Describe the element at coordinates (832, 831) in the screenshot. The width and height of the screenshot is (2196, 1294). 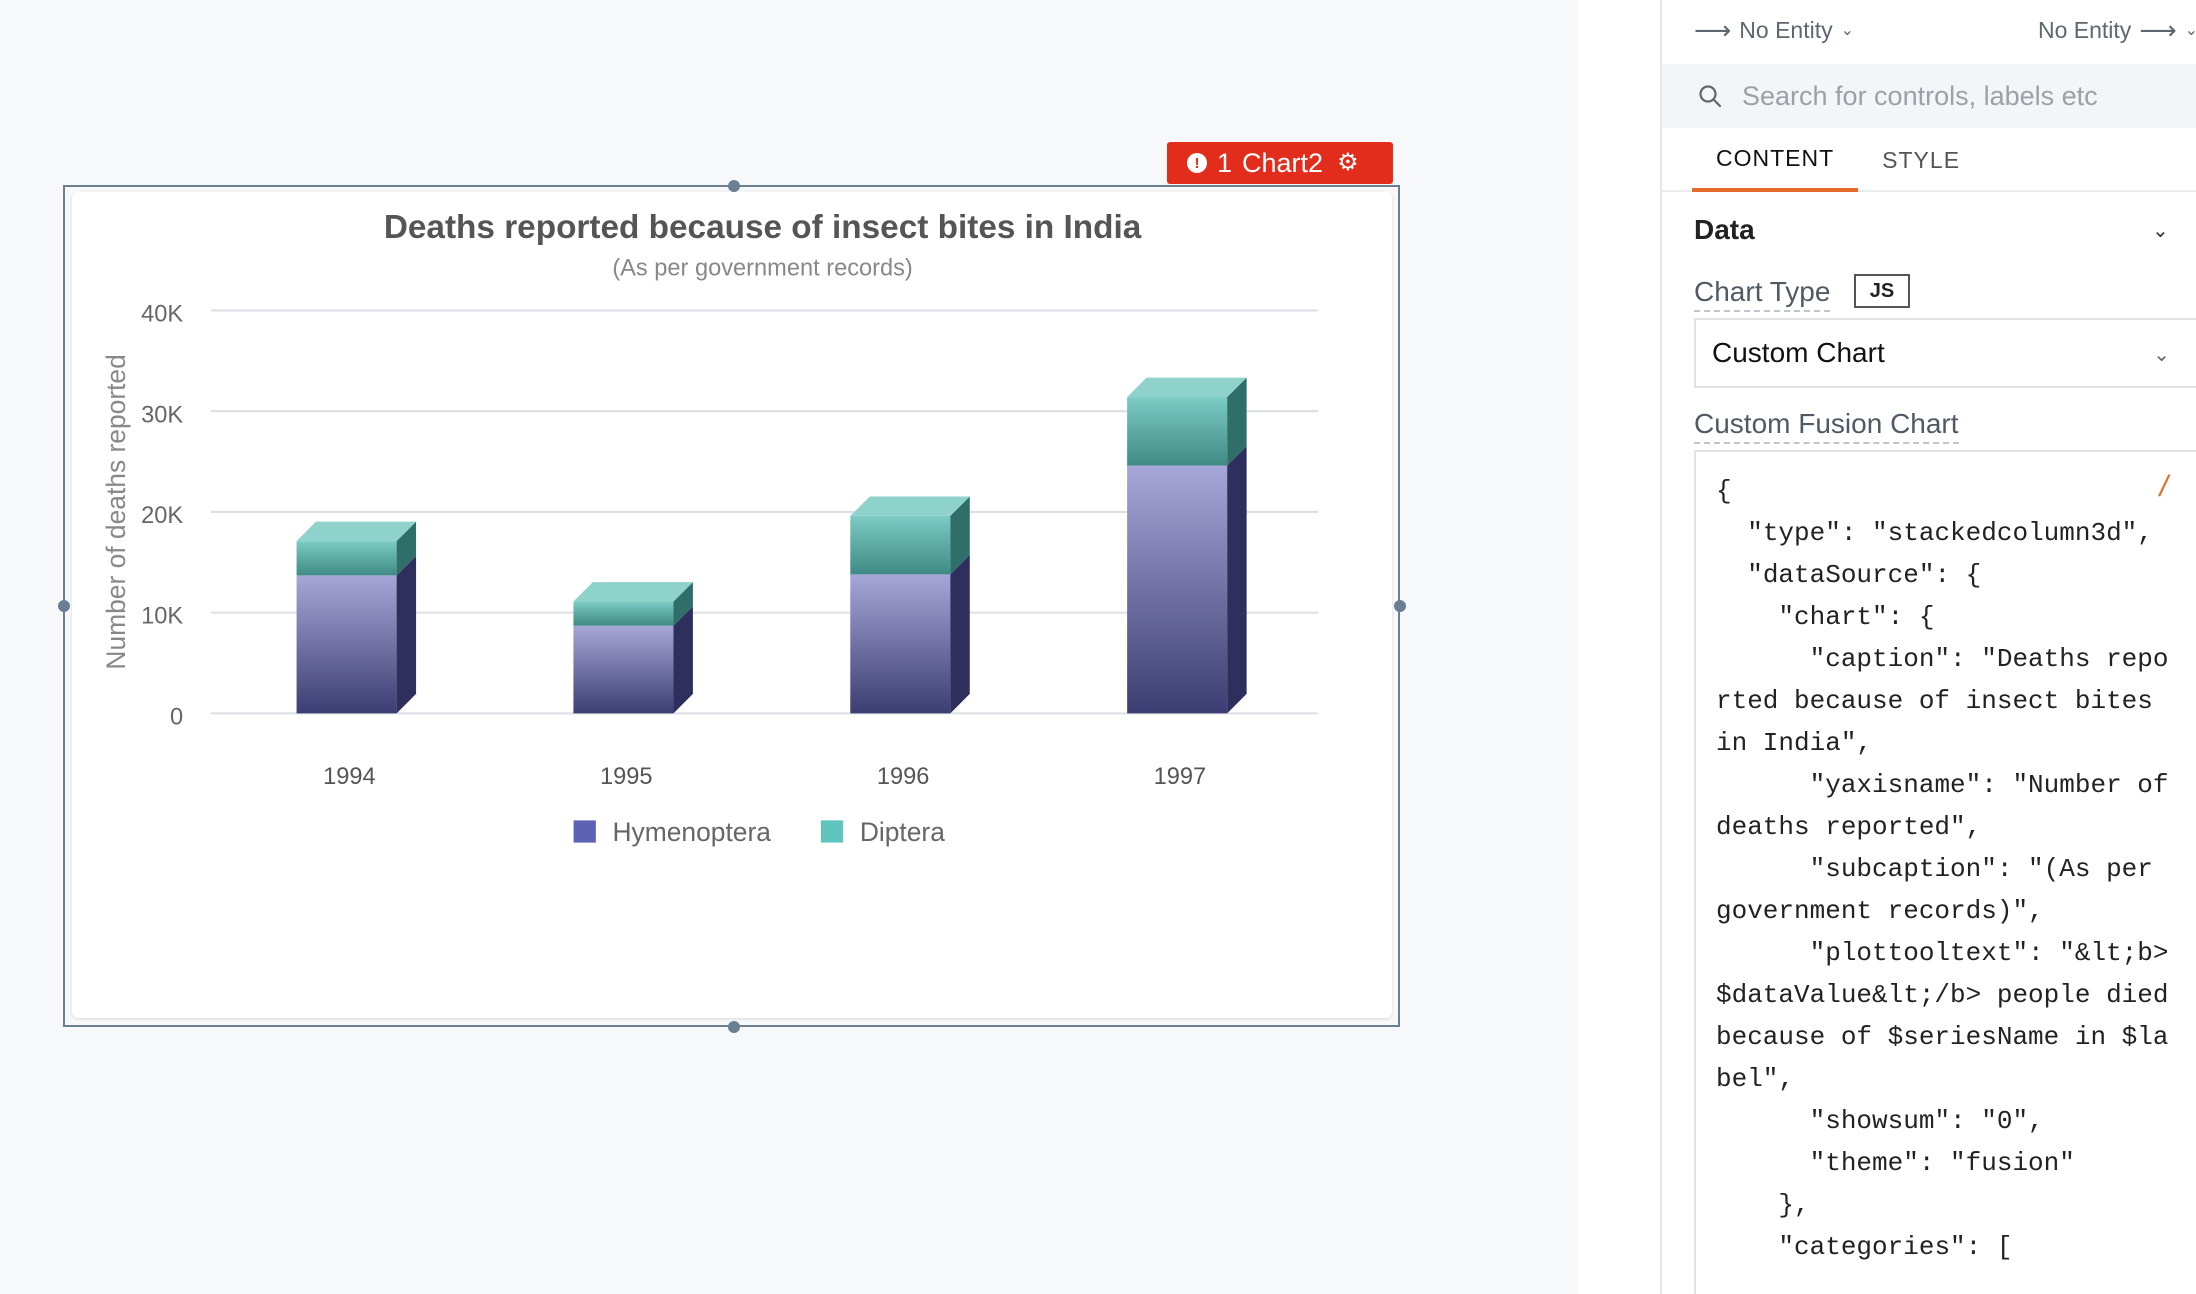
I see `legend-swatch-diptera` at that location.